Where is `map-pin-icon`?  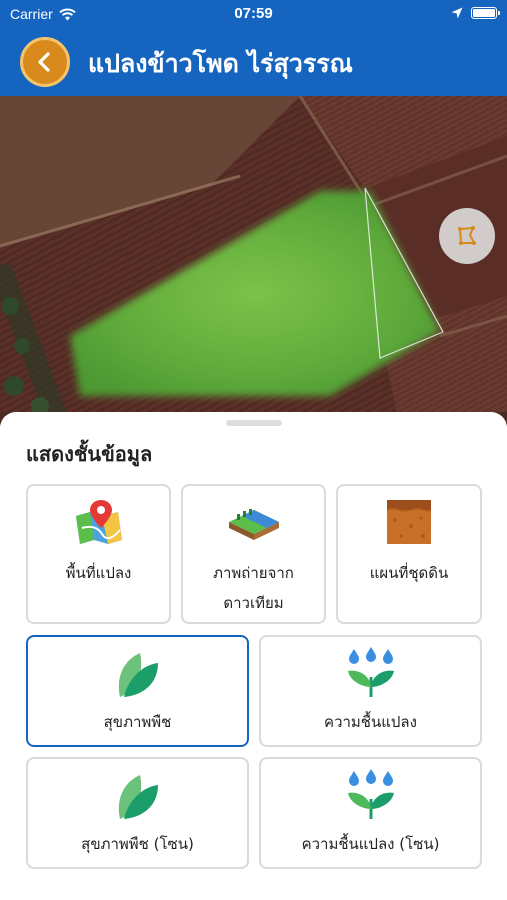 map-pin-icon is located at coordinates (98, 522).